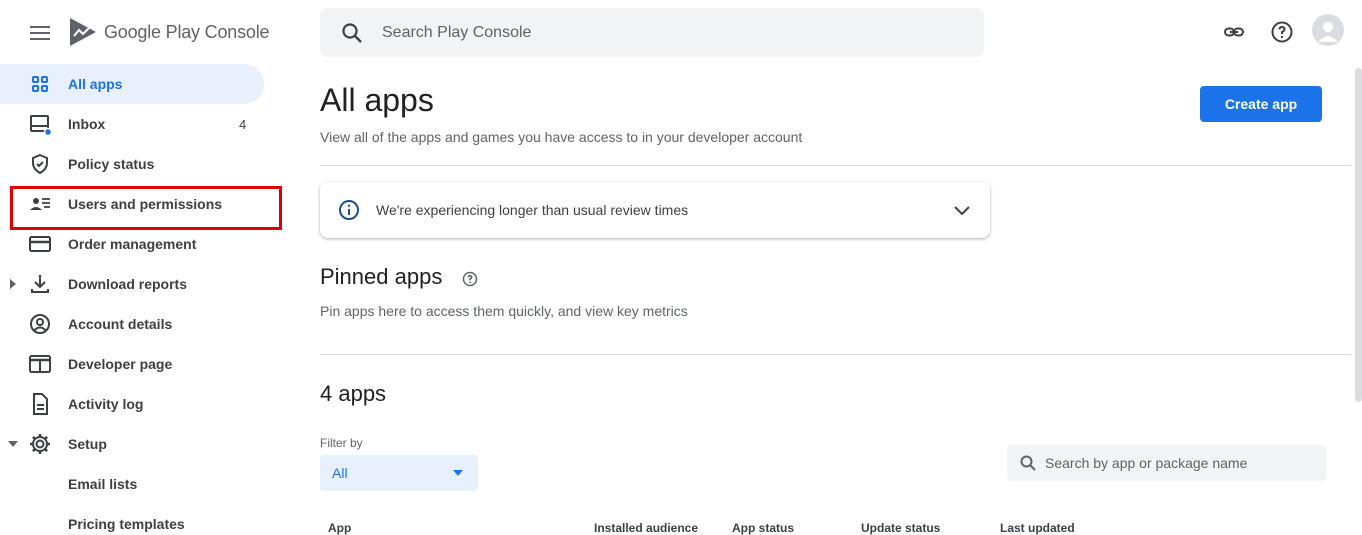 The height and width of the screenshot is (535, 1362). I want to click on sidebar-item-label: All apps, so click(95, 84).